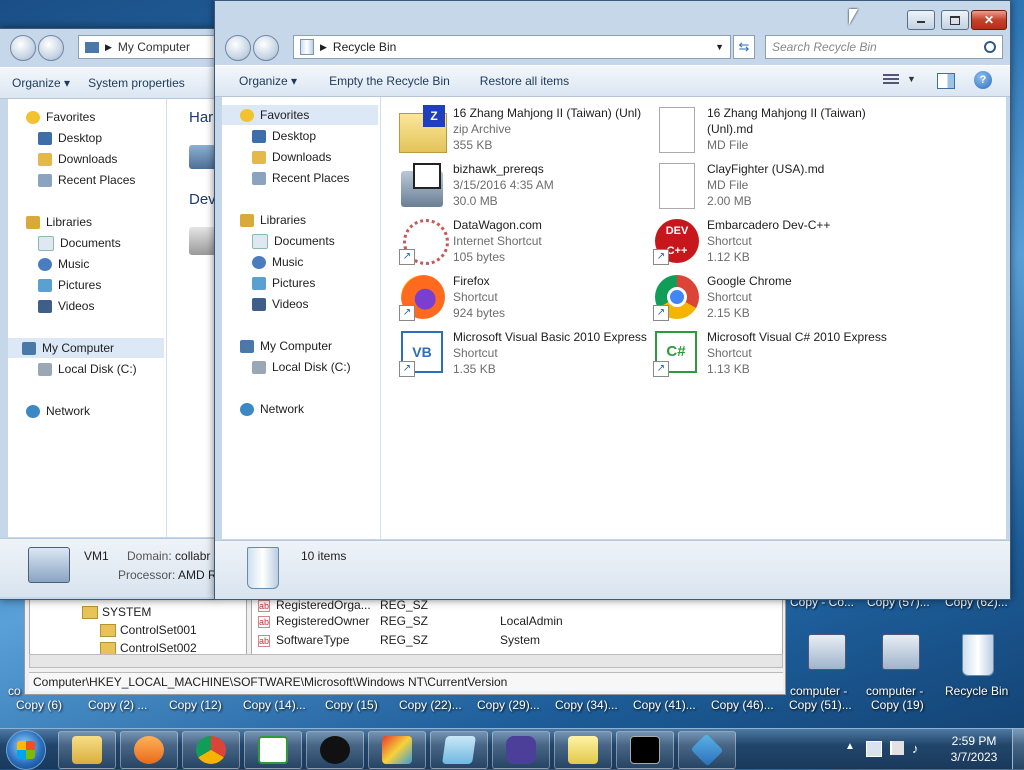  Describe the element at coordinates (273, 750) in the screenshot. I see `taskbar-button-csharp` at that location.